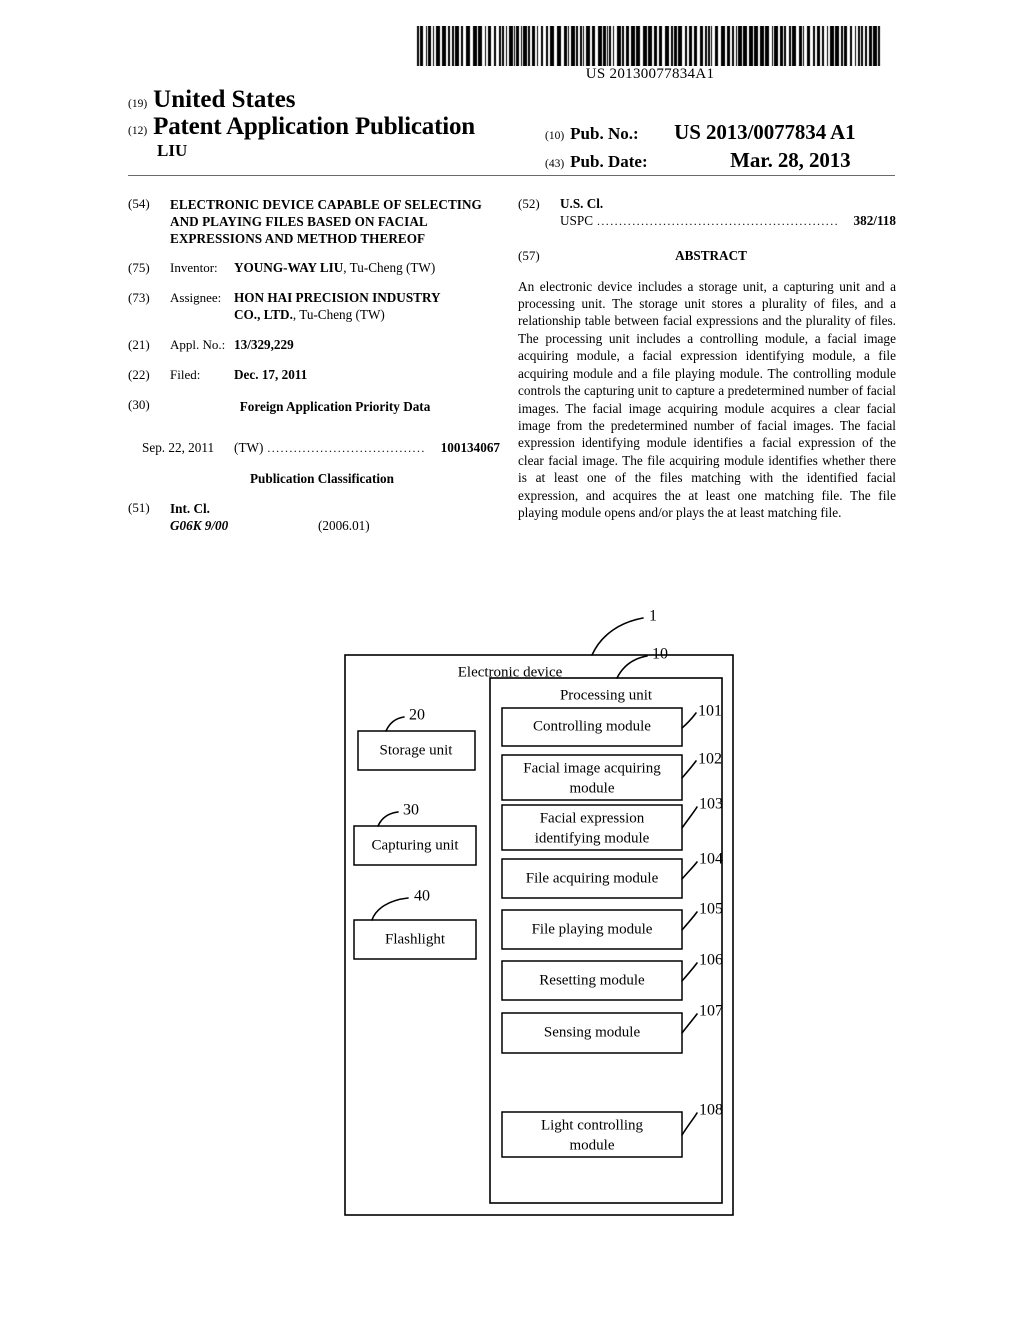 Image resolution: width=1024 pixels, height=1320 pixels. I want to click on figure-ref-106: 106, so click(711, 960).